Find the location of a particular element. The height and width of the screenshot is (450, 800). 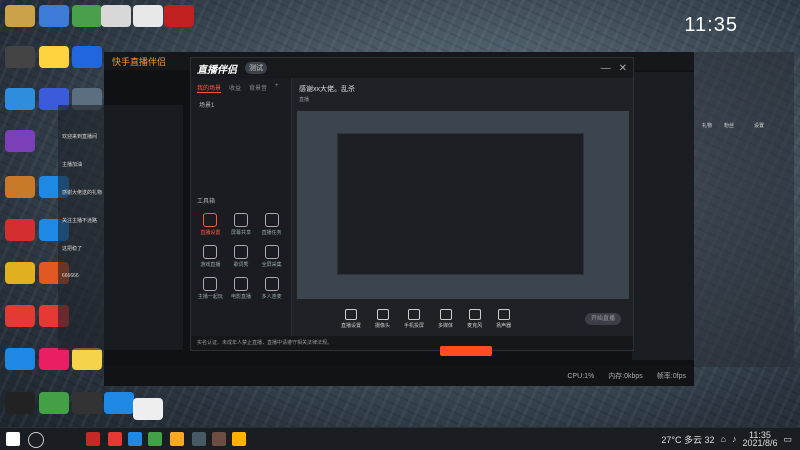

main-titlebar: 直播伴侣 测试 — ✕ is located at coordinates (412, 68).